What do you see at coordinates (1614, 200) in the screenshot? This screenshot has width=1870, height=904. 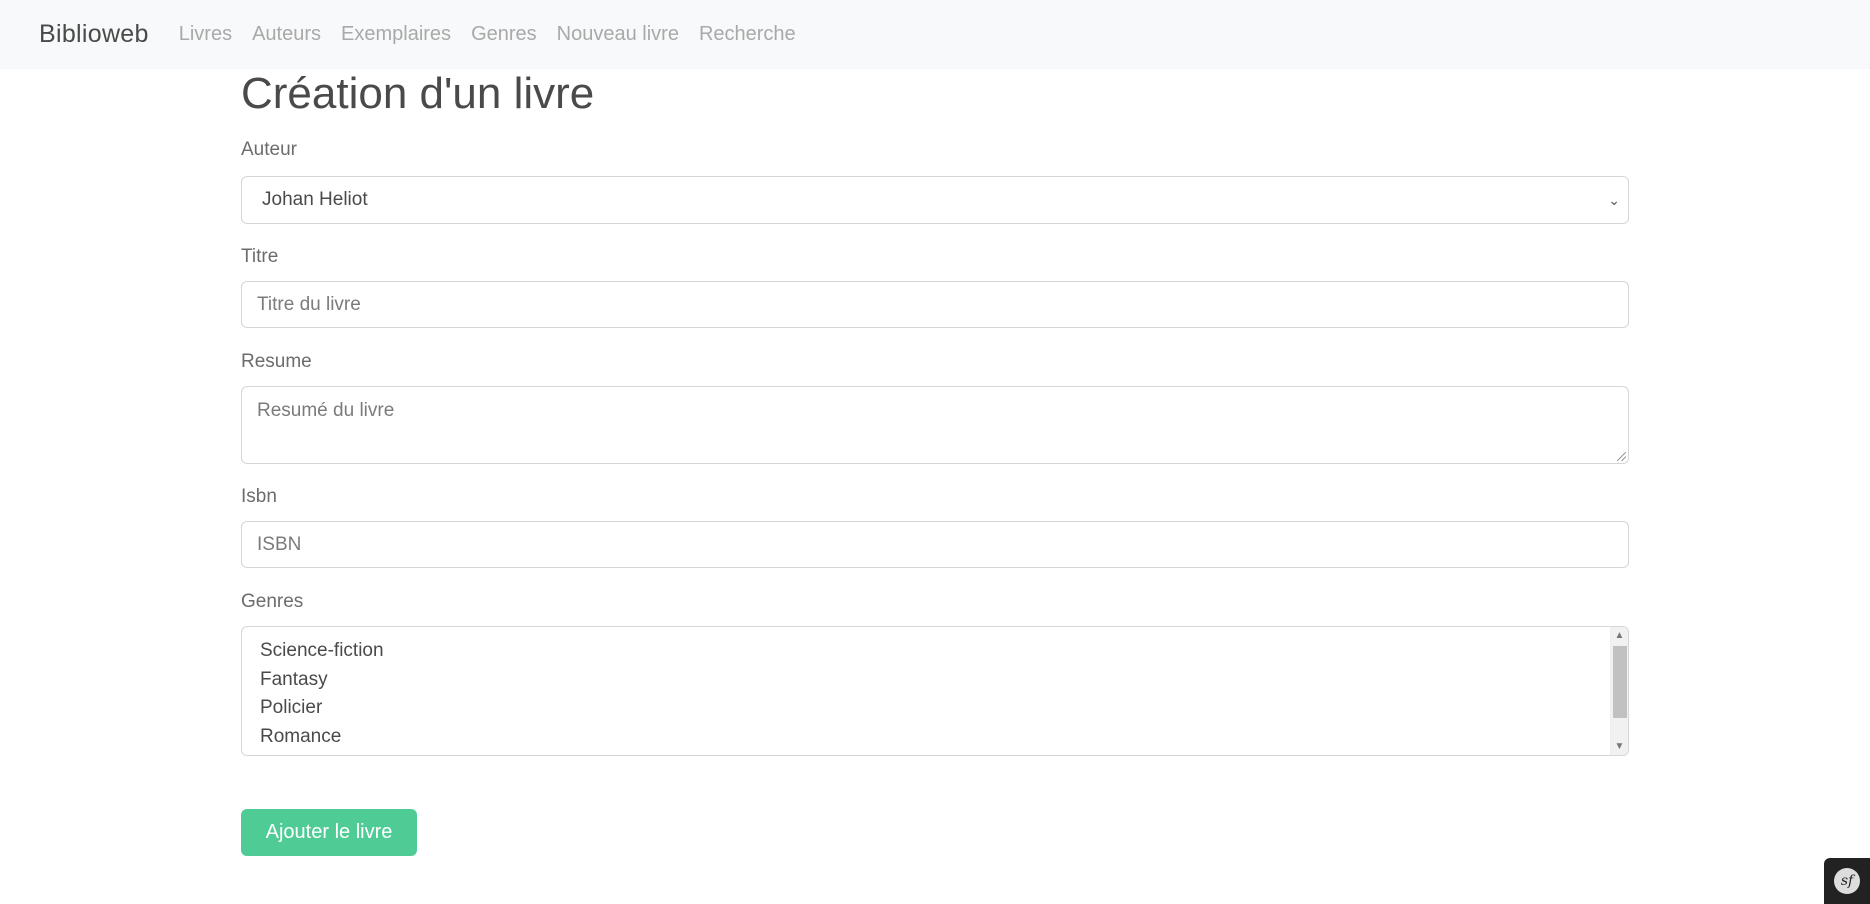 I see `chevron-down-icon: ⌄` at bounding box center [1614, 200].